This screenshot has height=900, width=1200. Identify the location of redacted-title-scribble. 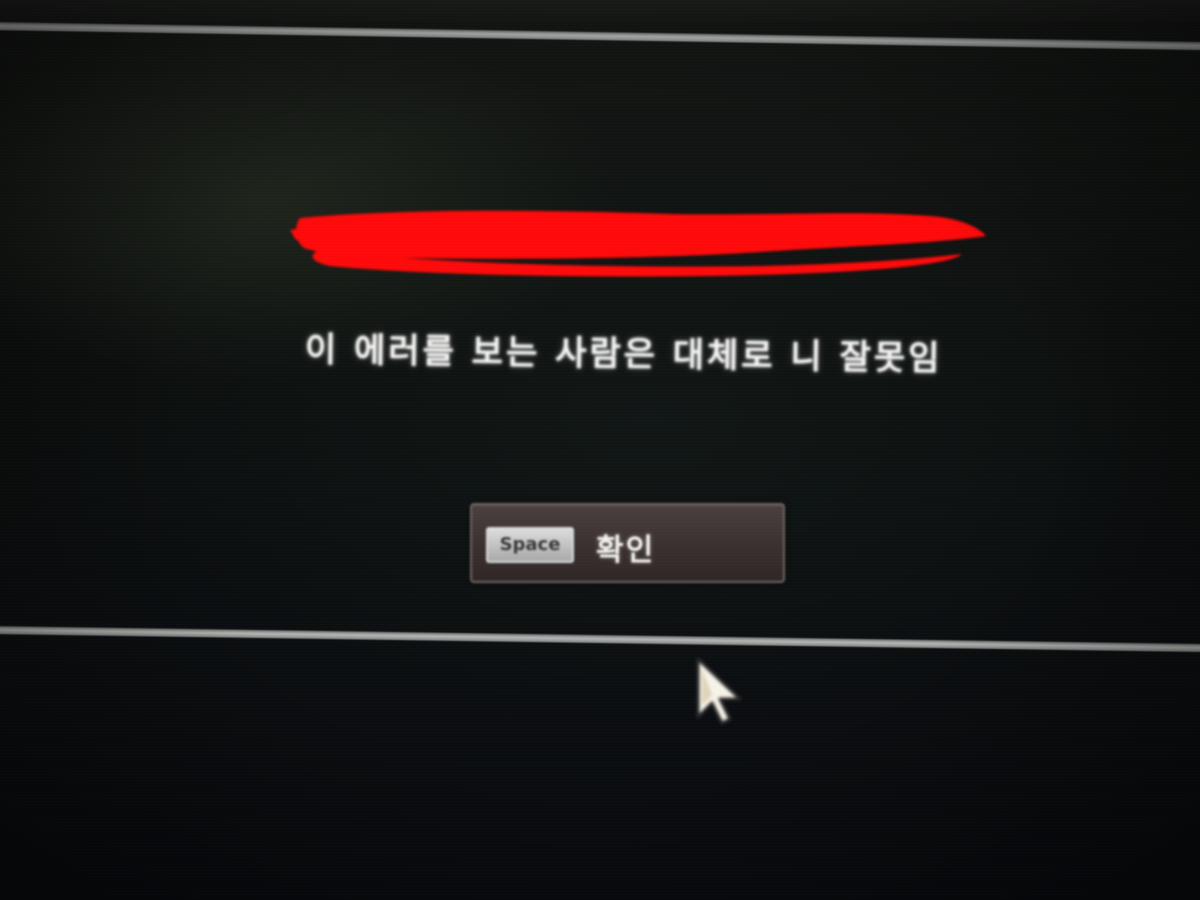
(638, 243).